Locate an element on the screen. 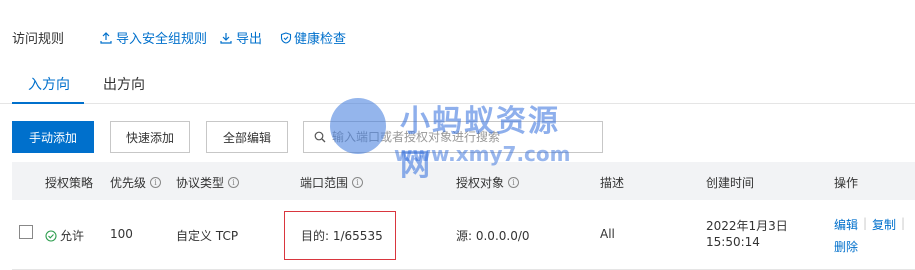 This screenshot has height=270, width=915. column-label: 授权策略 is located at coordinates (69, 183).